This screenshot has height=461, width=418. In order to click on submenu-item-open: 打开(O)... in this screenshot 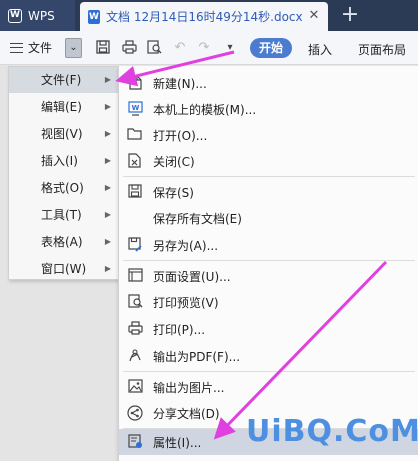, I will do `click(268, 135)`.